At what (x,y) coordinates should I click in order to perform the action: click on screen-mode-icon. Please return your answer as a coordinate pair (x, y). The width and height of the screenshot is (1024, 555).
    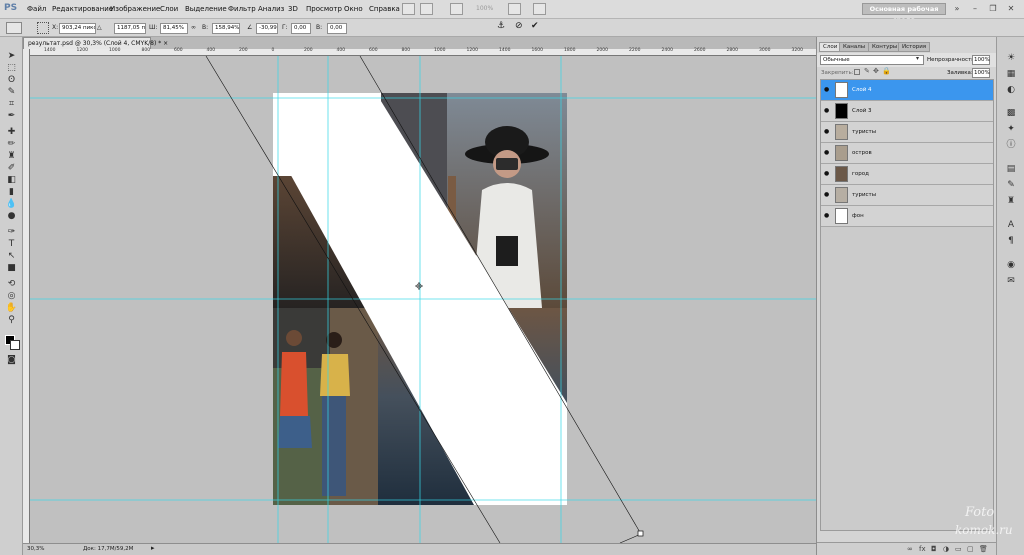
    Looking at the image, I should click on (539, 9).